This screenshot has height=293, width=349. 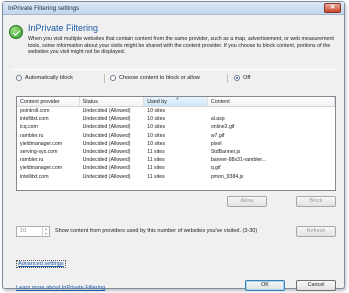 What do you see at coordinates (48, 101) in the screenshot?
I see `column-content-provider: Content provider` at bounding box center [48, 101].